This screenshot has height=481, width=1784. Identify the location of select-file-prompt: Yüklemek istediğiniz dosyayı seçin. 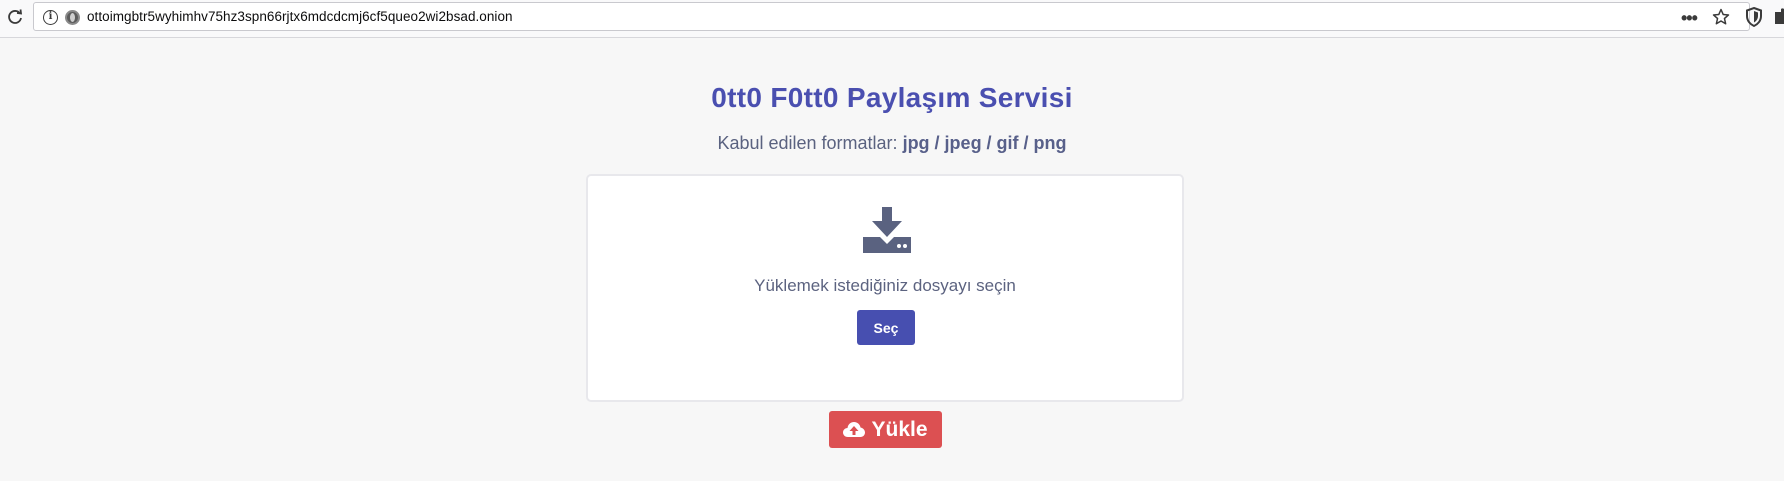
(885, 285).